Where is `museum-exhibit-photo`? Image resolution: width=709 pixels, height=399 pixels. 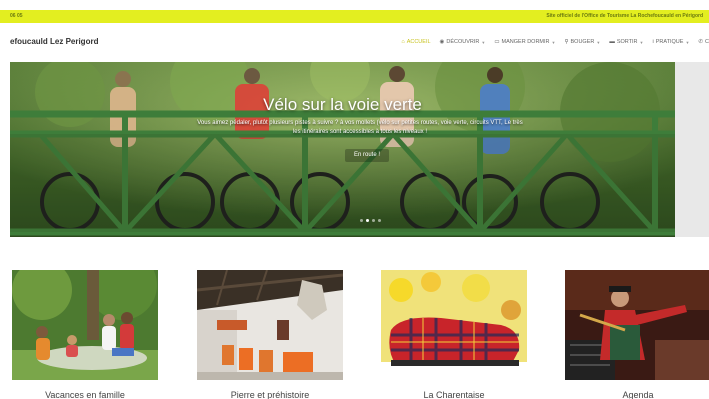
museum-exhibit-photo is located at coordinates (270, 325).